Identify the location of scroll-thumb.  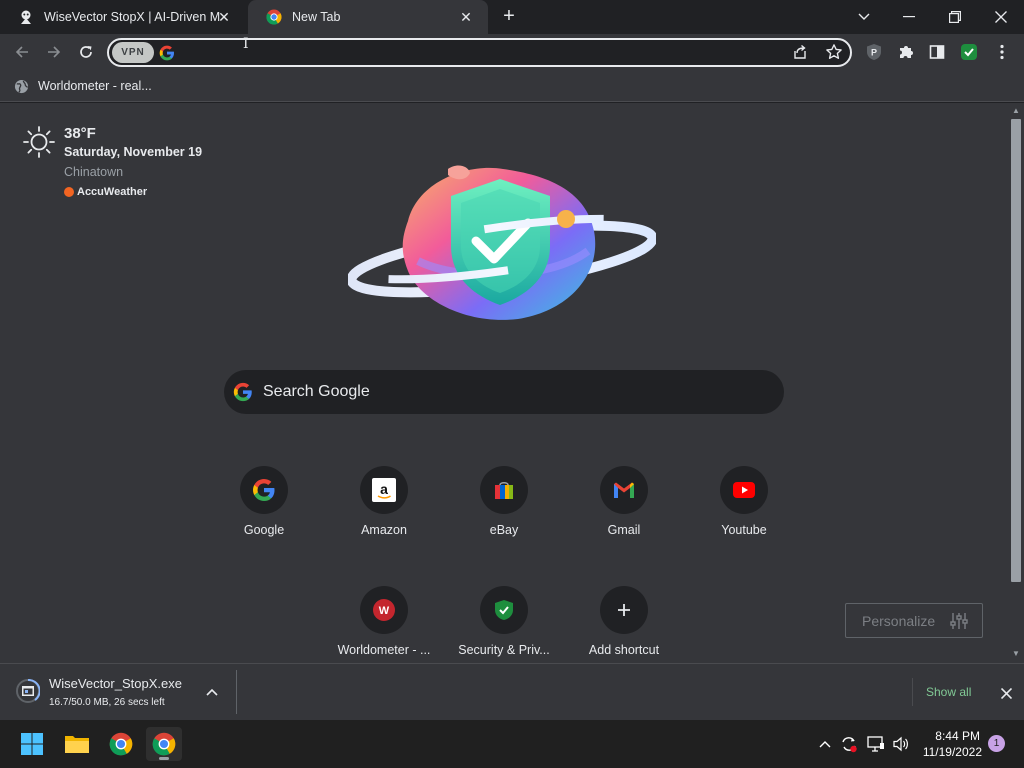
(1016, 350).